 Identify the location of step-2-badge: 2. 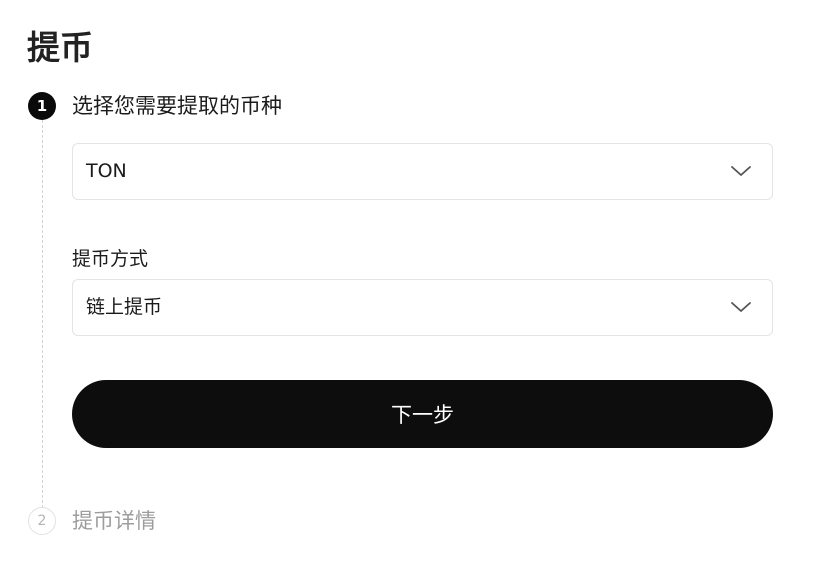
(42, 521).